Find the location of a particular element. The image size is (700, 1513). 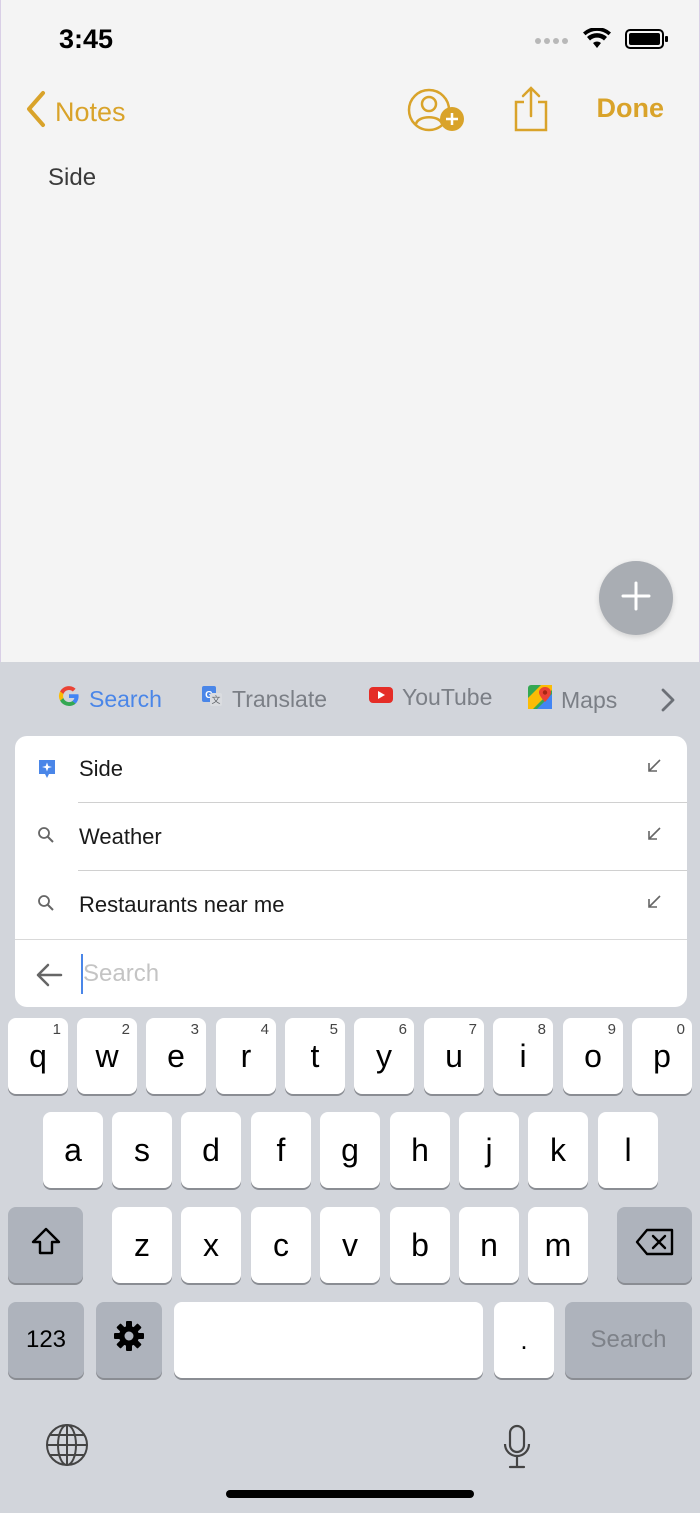

key-label: k is located at coordinates (558, 1149).